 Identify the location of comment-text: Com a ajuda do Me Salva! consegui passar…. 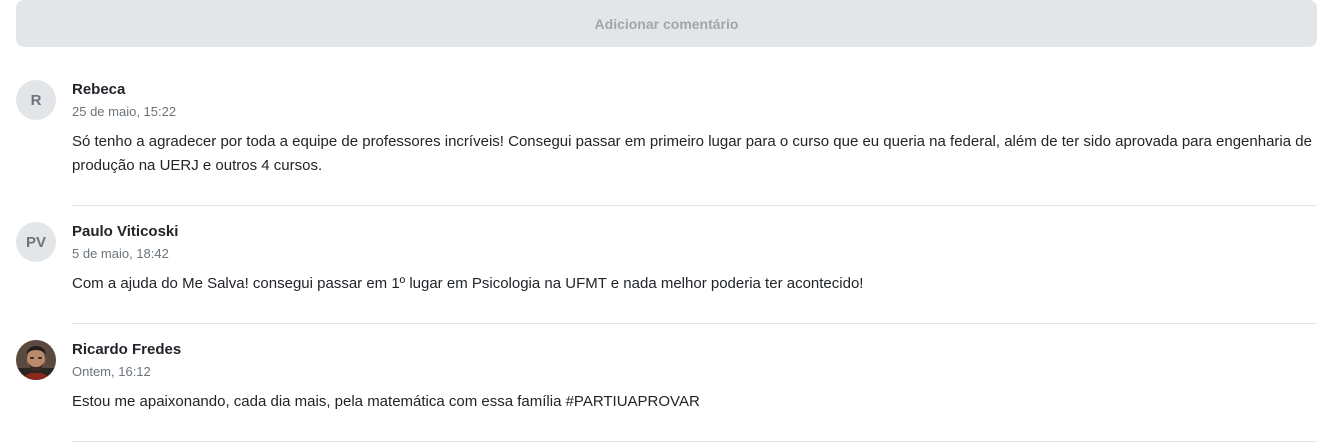
(468, 283).